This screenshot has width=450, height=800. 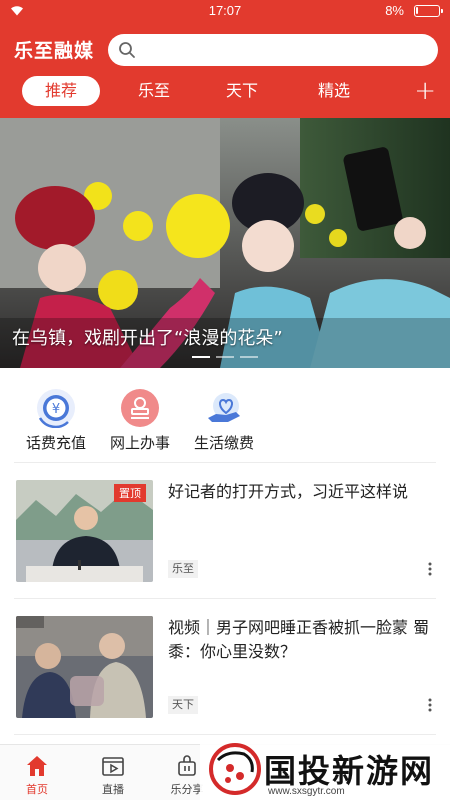 I want to click on news-thumbnail: 置顶, so click(x=84, y=531).